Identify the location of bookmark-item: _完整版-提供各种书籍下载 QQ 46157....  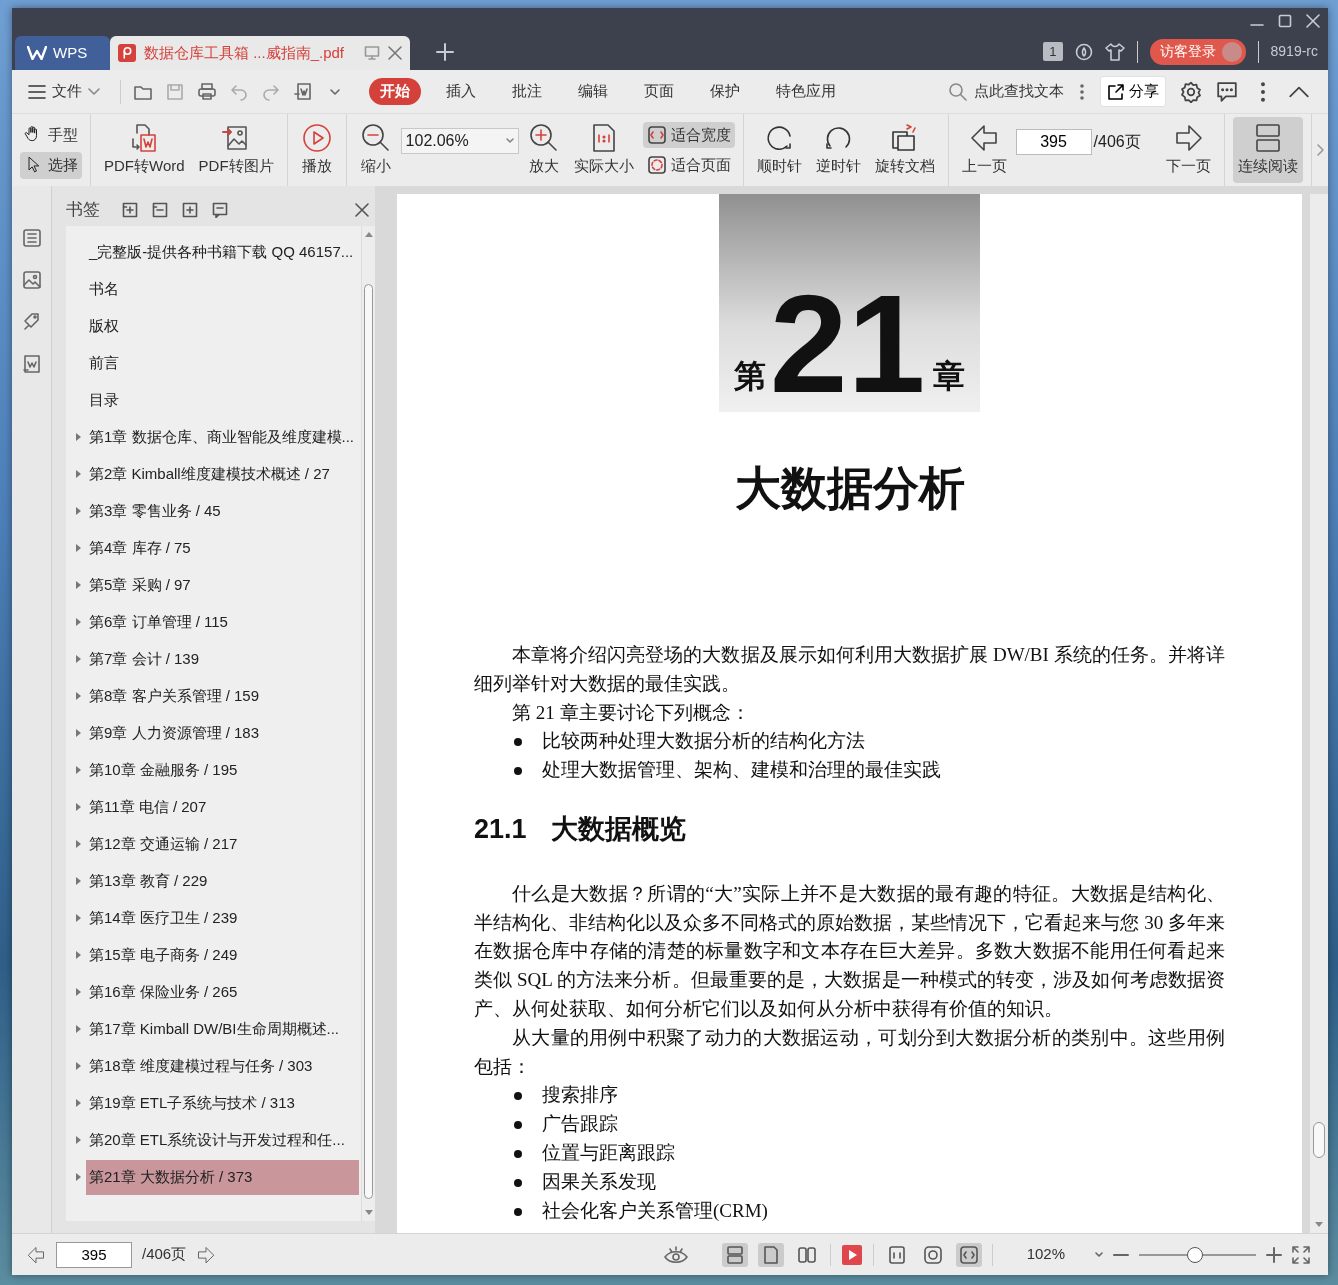
(222, 252).